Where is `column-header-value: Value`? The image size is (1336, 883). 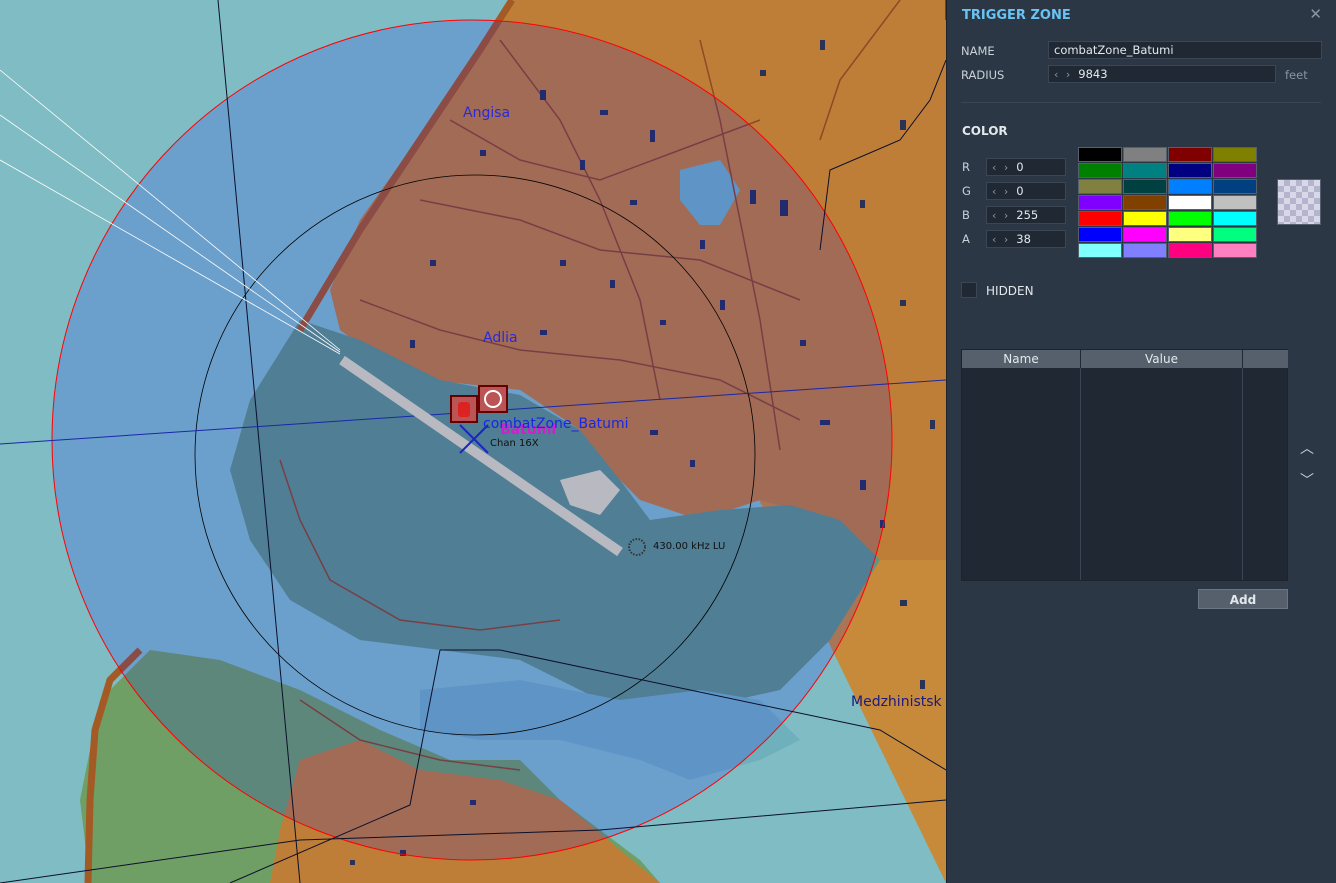 column-header-value: Value is located at coordinates (1161, 359).